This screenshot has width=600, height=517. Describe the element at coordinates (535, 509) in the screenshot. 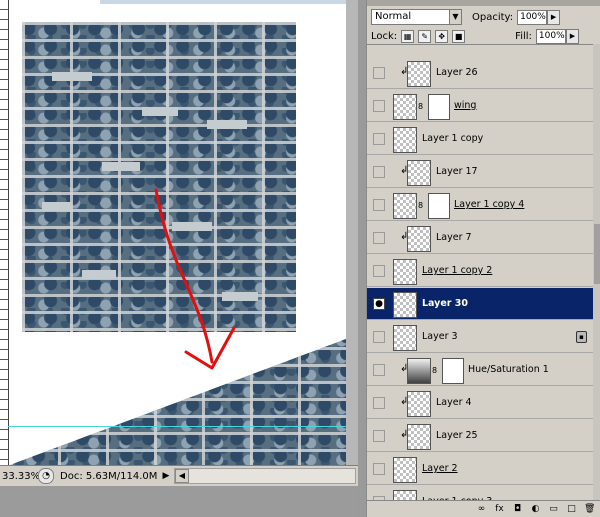

I see `adjustment-icon: ◐` at that location.